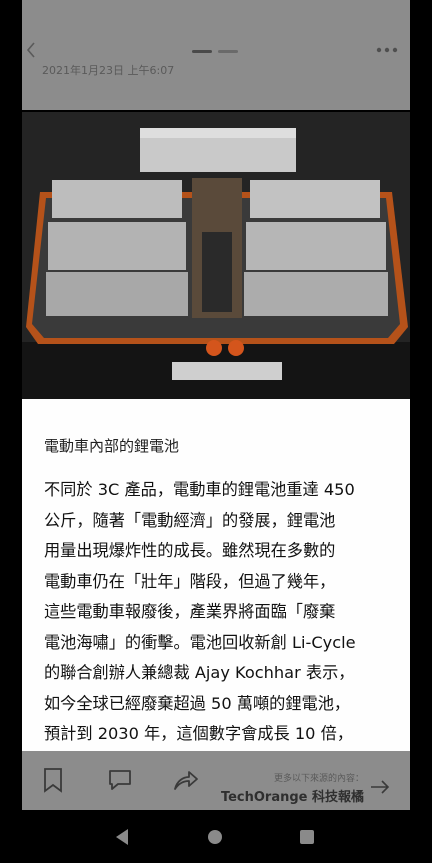 This screenshot has width=432, height=863. What do you see at coordinates (216, 55) in the screenshot?
I see `top-app-bar: 2021年1月23日 上午6:07` at bounding box center [216, 55].